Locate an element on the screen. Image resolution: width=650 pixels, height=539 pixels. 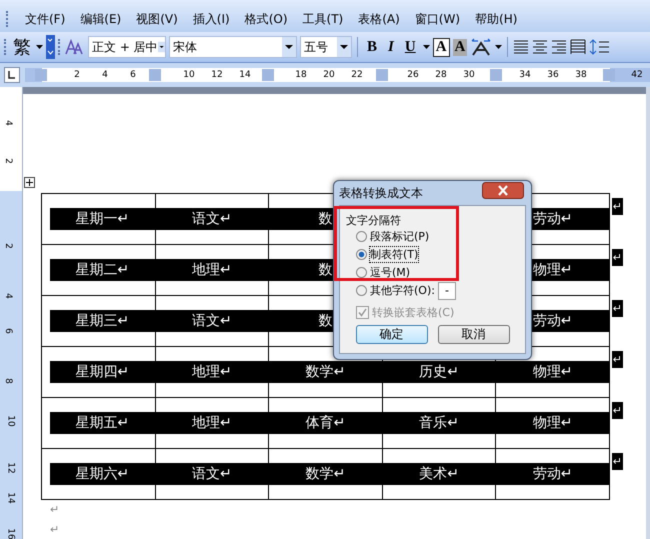
close-icon is located at coordinates (503, 190).